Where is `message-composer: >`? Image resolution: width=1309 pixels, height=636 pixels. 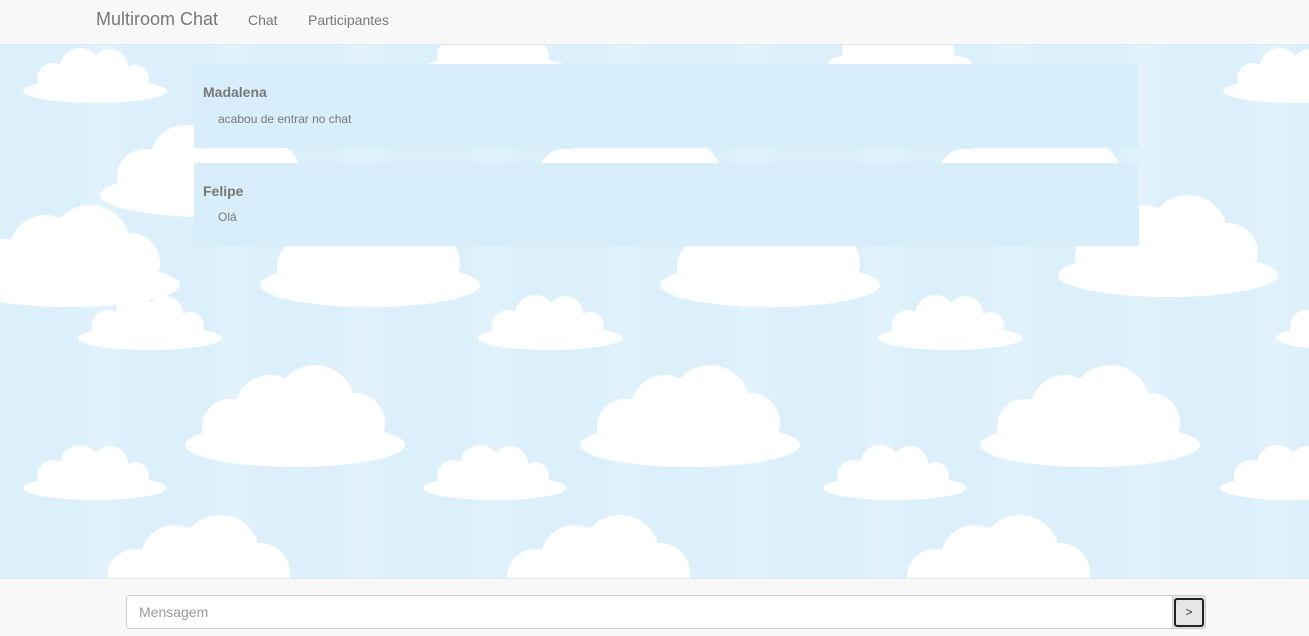
message-composer: > is located at coordinates (654, 607).